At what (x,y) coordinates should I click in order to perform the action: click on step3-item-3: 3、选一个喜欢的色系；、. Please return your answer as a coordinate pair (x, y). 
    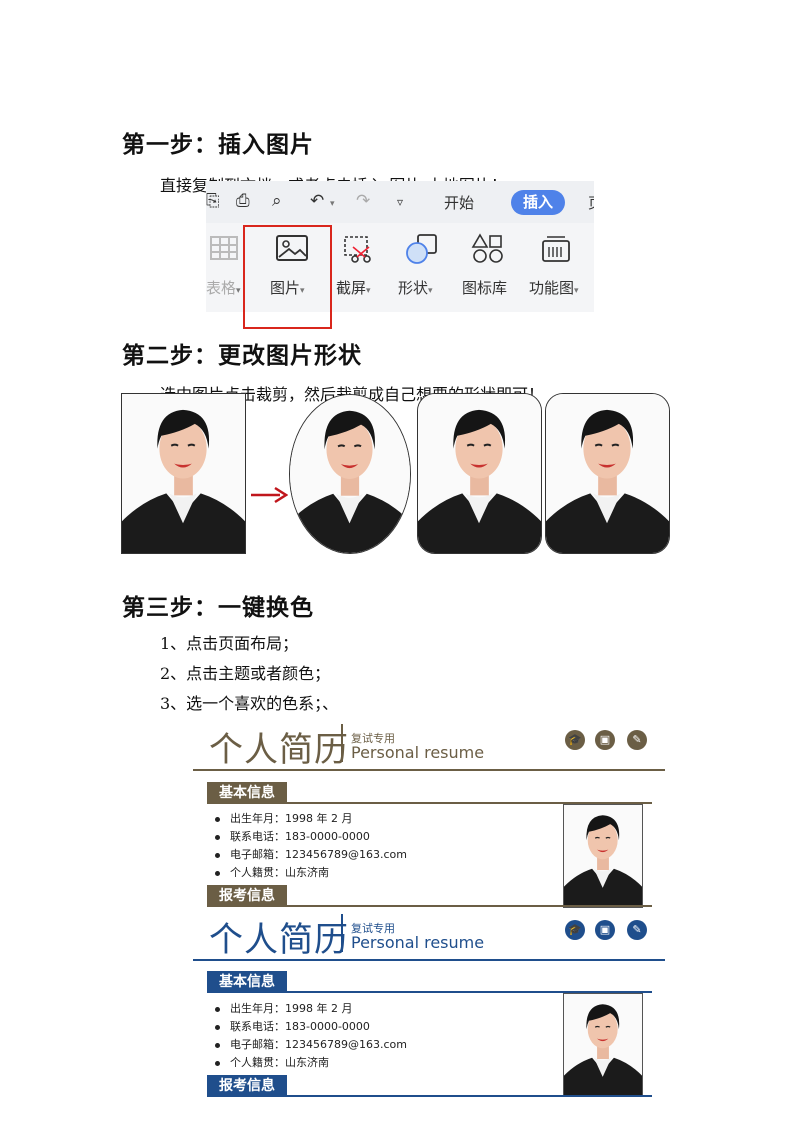
    Looking at the image, I should click on (249, 703).